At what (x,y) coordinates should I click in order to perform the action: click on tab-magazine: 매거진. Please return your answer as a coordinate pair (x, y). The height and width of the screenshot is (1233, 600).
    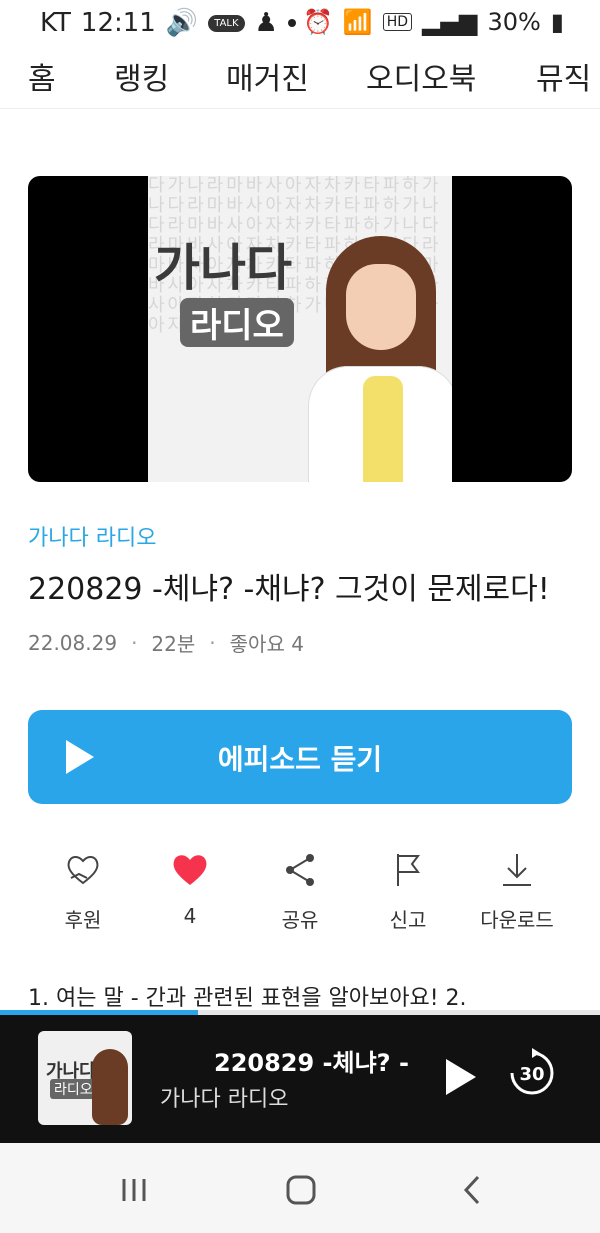
    Looking at the image, I should click on (267, 76).